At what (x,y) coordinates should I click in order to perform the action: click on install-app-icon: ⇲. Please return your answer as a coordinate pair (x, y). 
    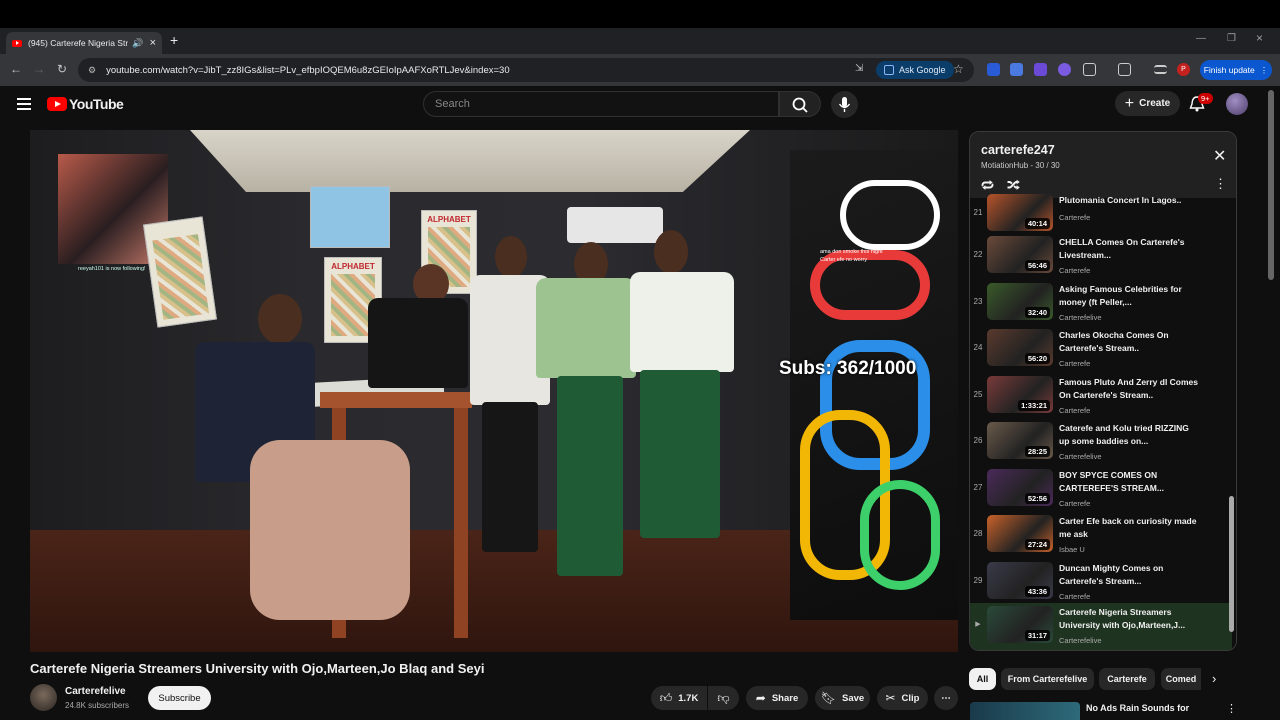
    Looking at the image, I should click on (859, 68).